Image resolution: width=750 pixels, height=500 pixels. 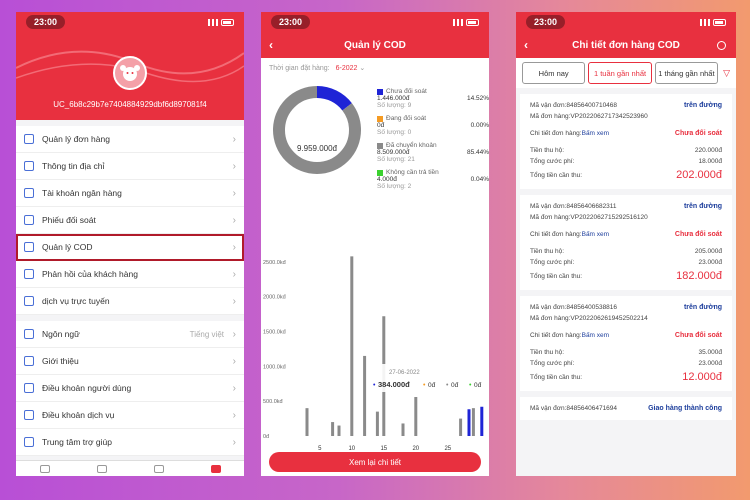 I want to click on account-tab-icon, so click(x=215, y=468).